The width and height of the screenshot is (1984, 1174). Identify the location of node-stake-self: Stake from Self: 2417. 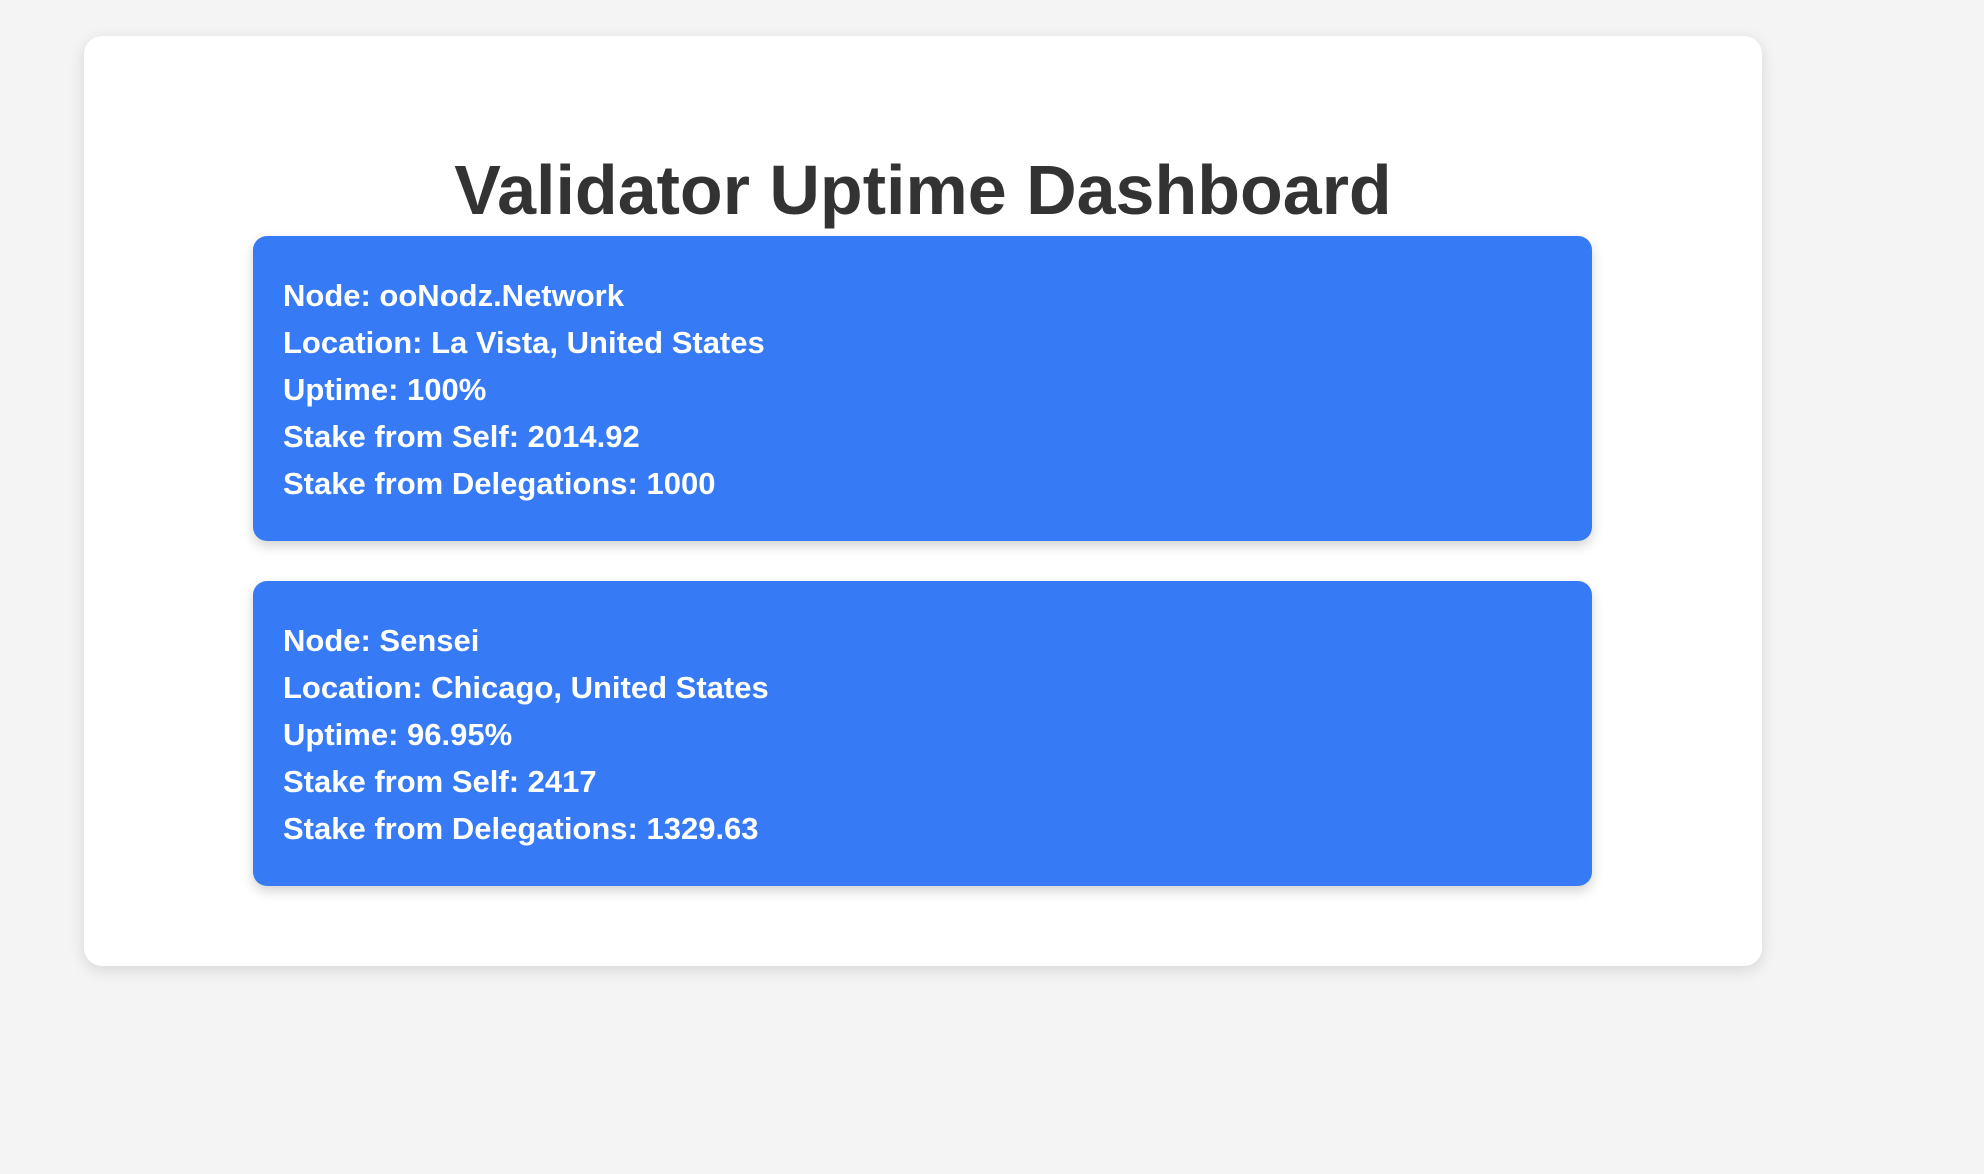
(440, 781).